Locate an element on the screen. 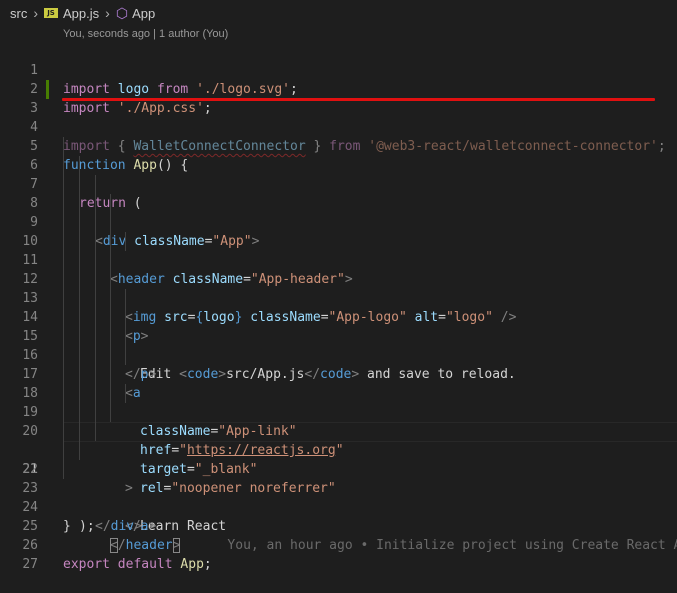  code-line: 27 is located at coordinates (338, 554).